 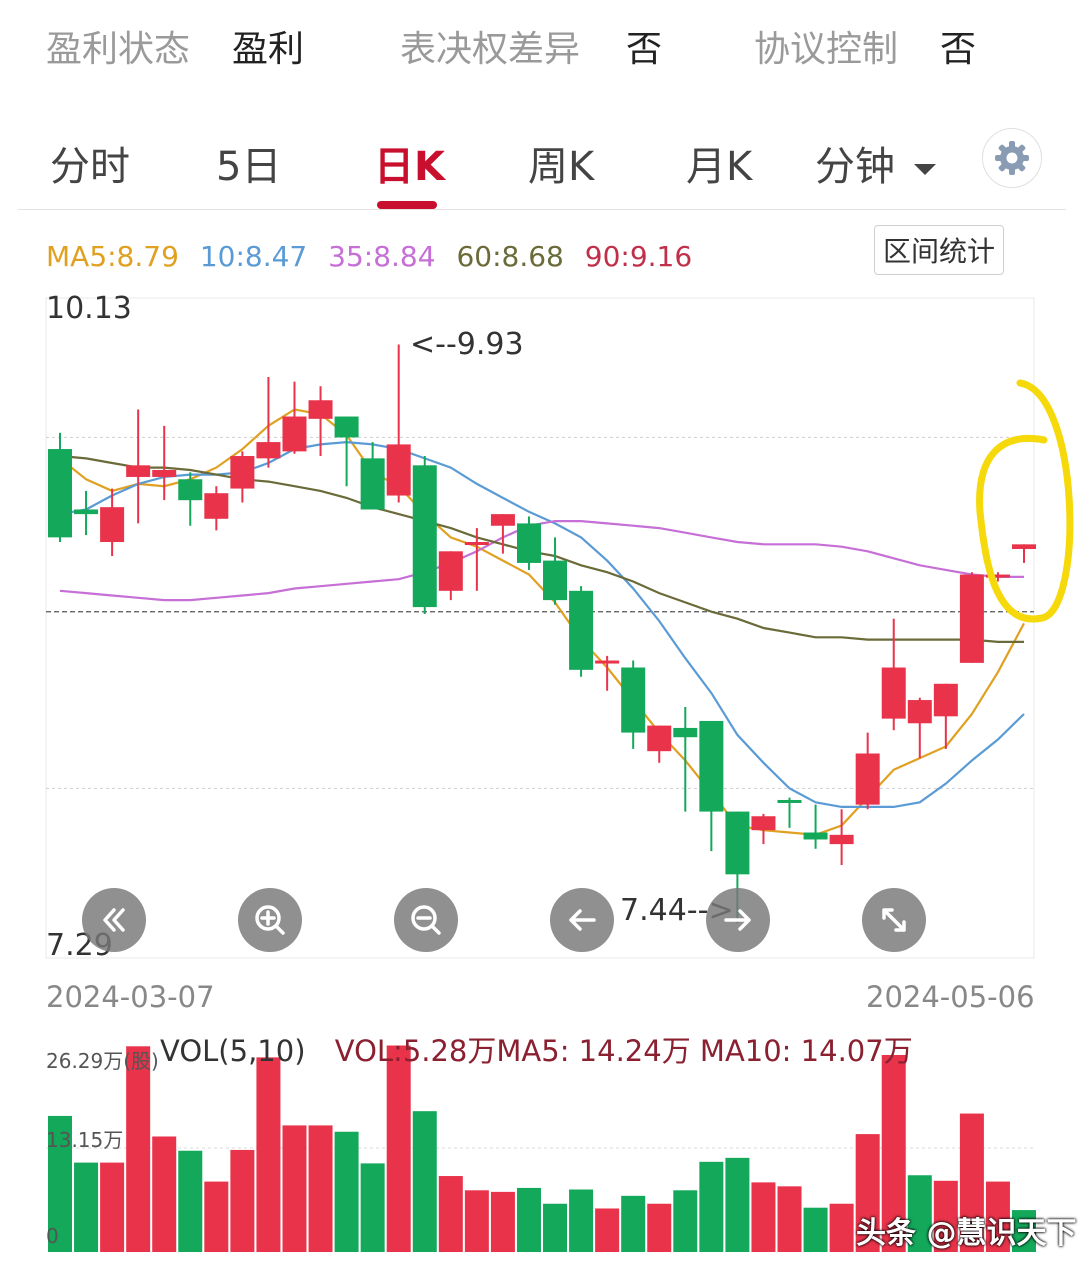 I want to click on rewind-icon, so click(x=114, y=920).